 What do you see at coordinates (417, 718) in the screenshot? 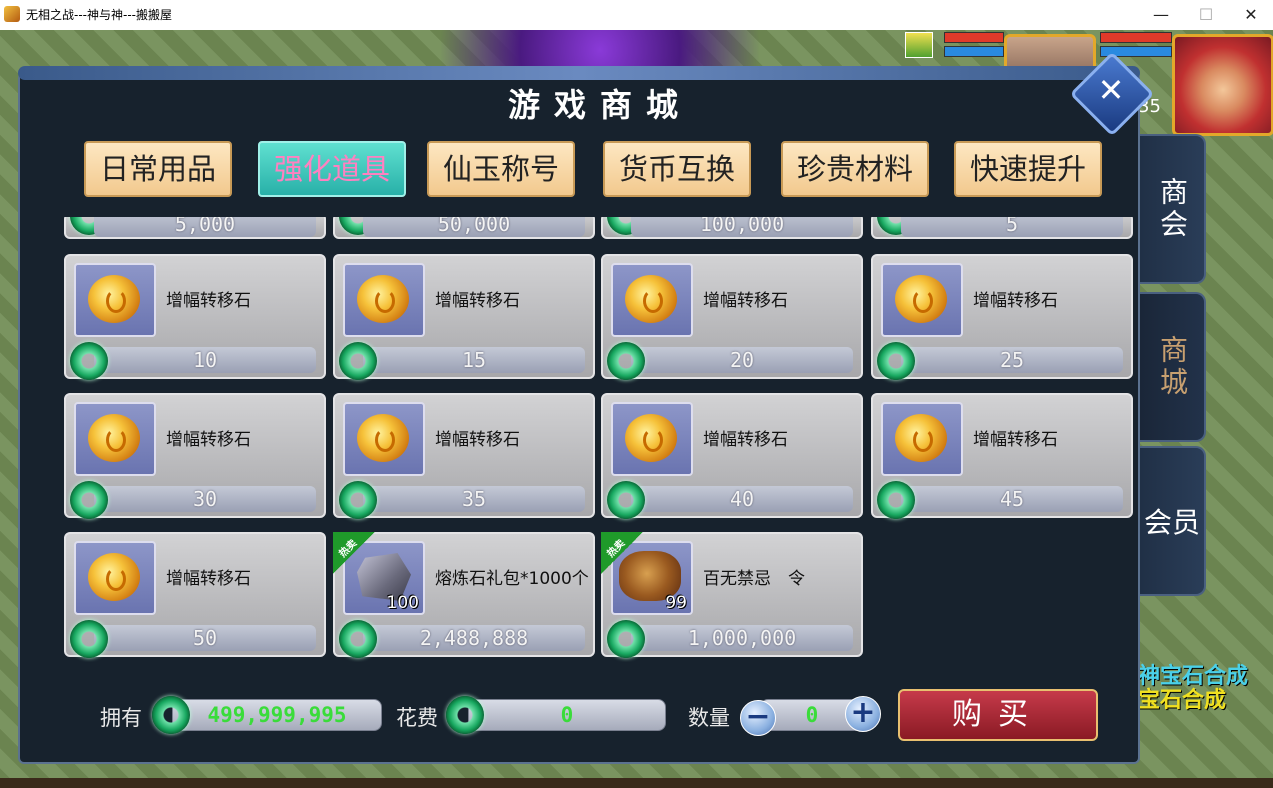
I see `cost-label: 花费` at bounding box center [417, 718].